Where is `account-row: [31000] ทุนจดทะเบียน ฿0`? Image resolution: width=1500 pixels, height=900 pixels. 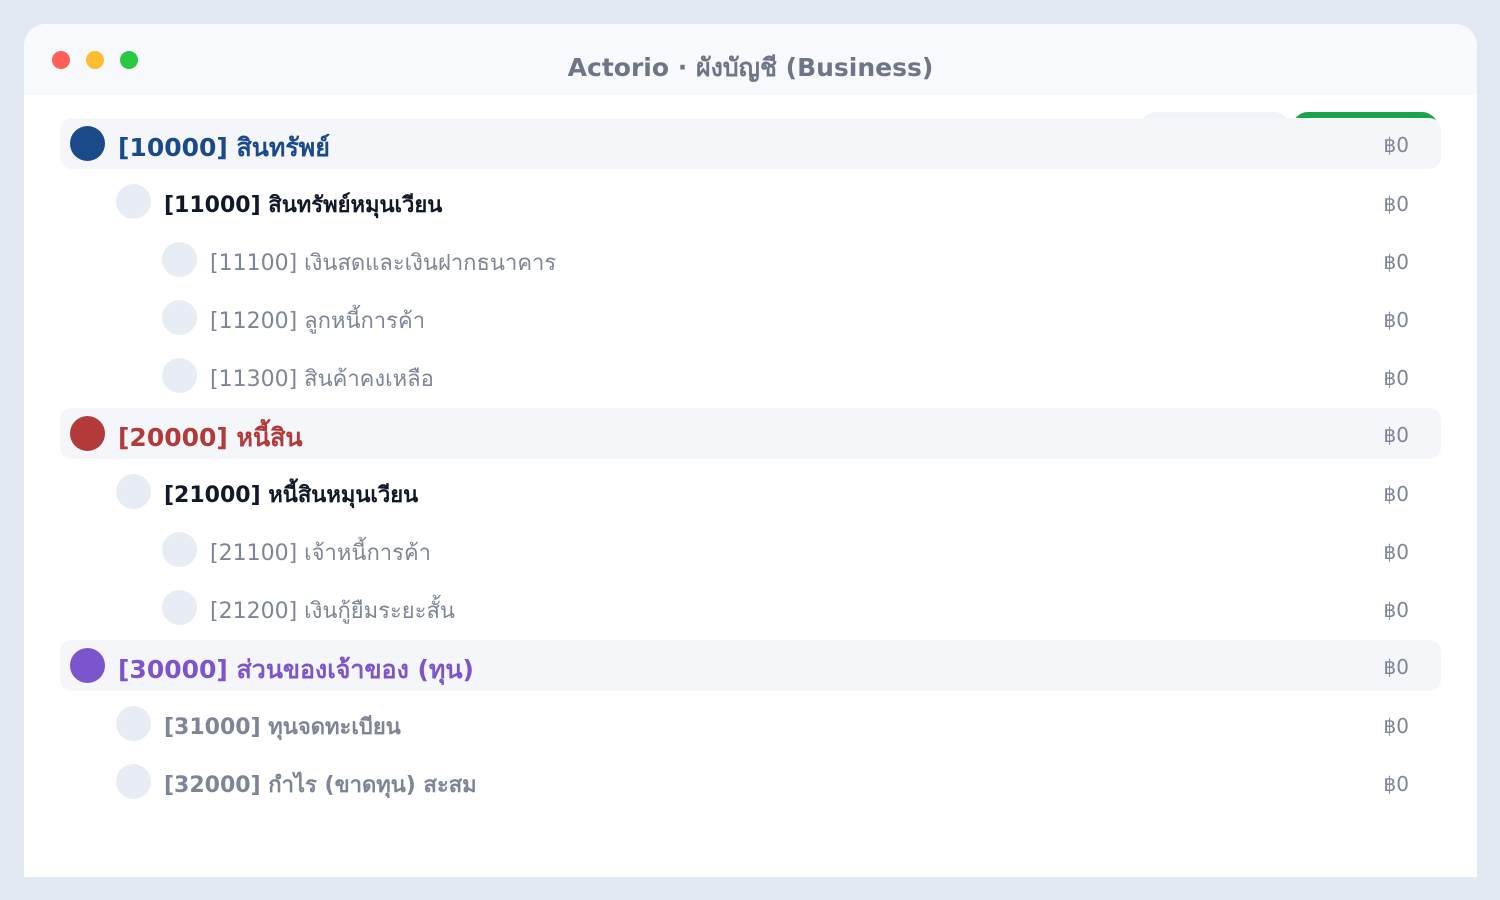
account-row: [31000] ทุนจดทะเบียน ฿0 is located at coordinates (750, 727).